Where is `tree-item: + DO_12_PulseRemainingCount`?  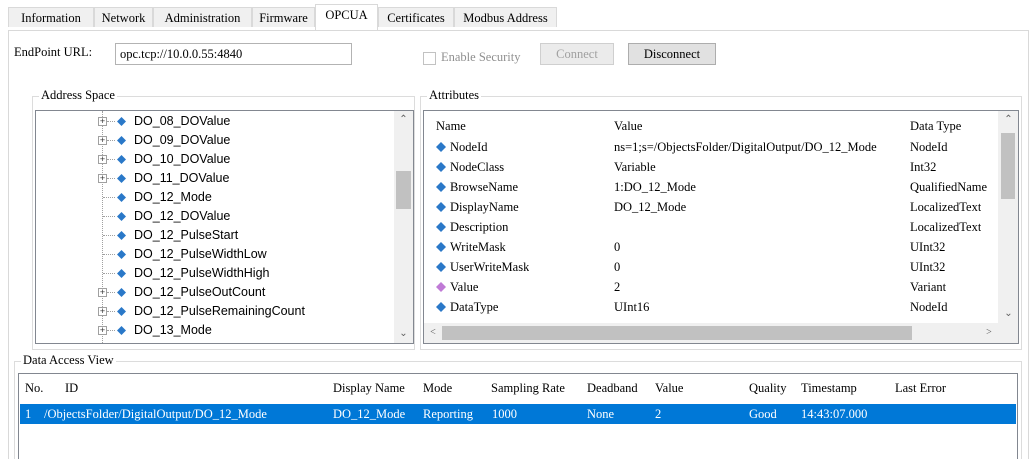 tree-item: + DO_12_PulseRemainingCount is located at coordinates (214, 311).